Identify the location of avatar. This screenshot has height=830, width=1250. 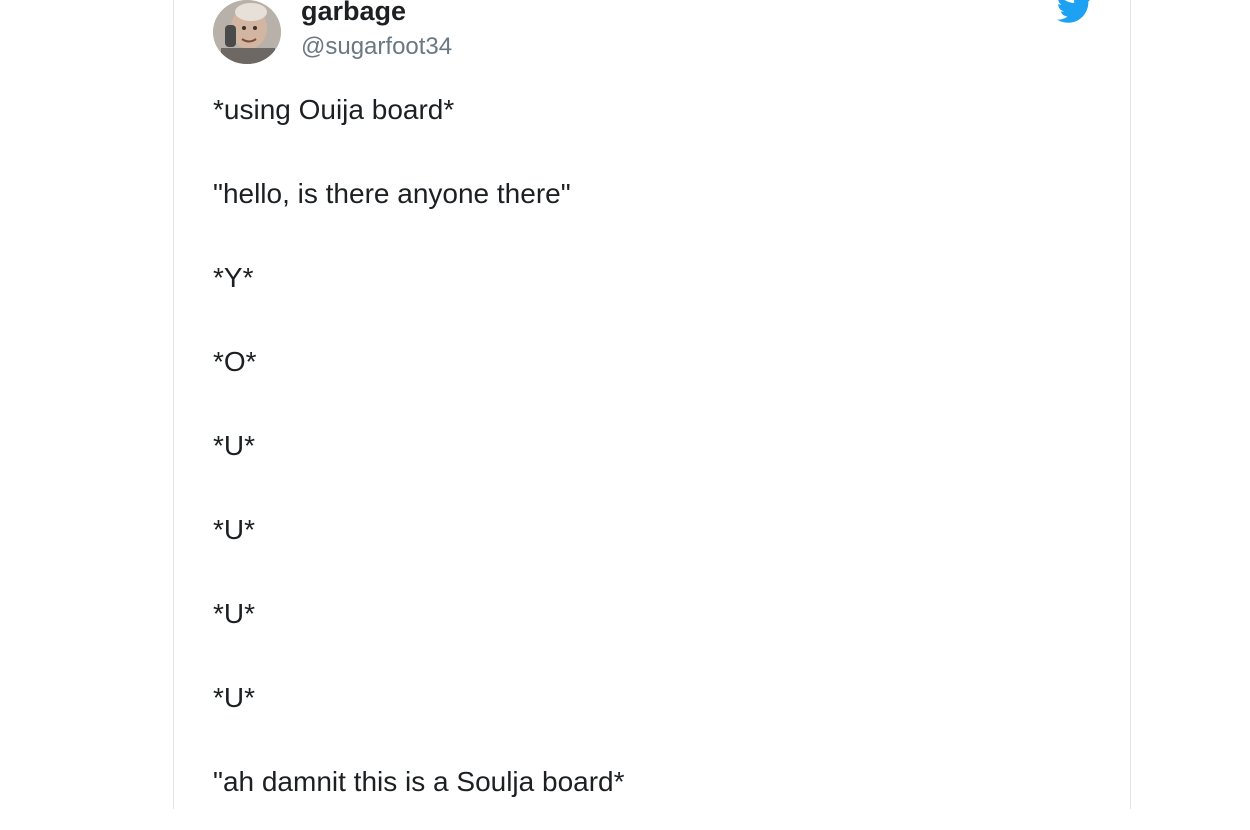
(247, 32).